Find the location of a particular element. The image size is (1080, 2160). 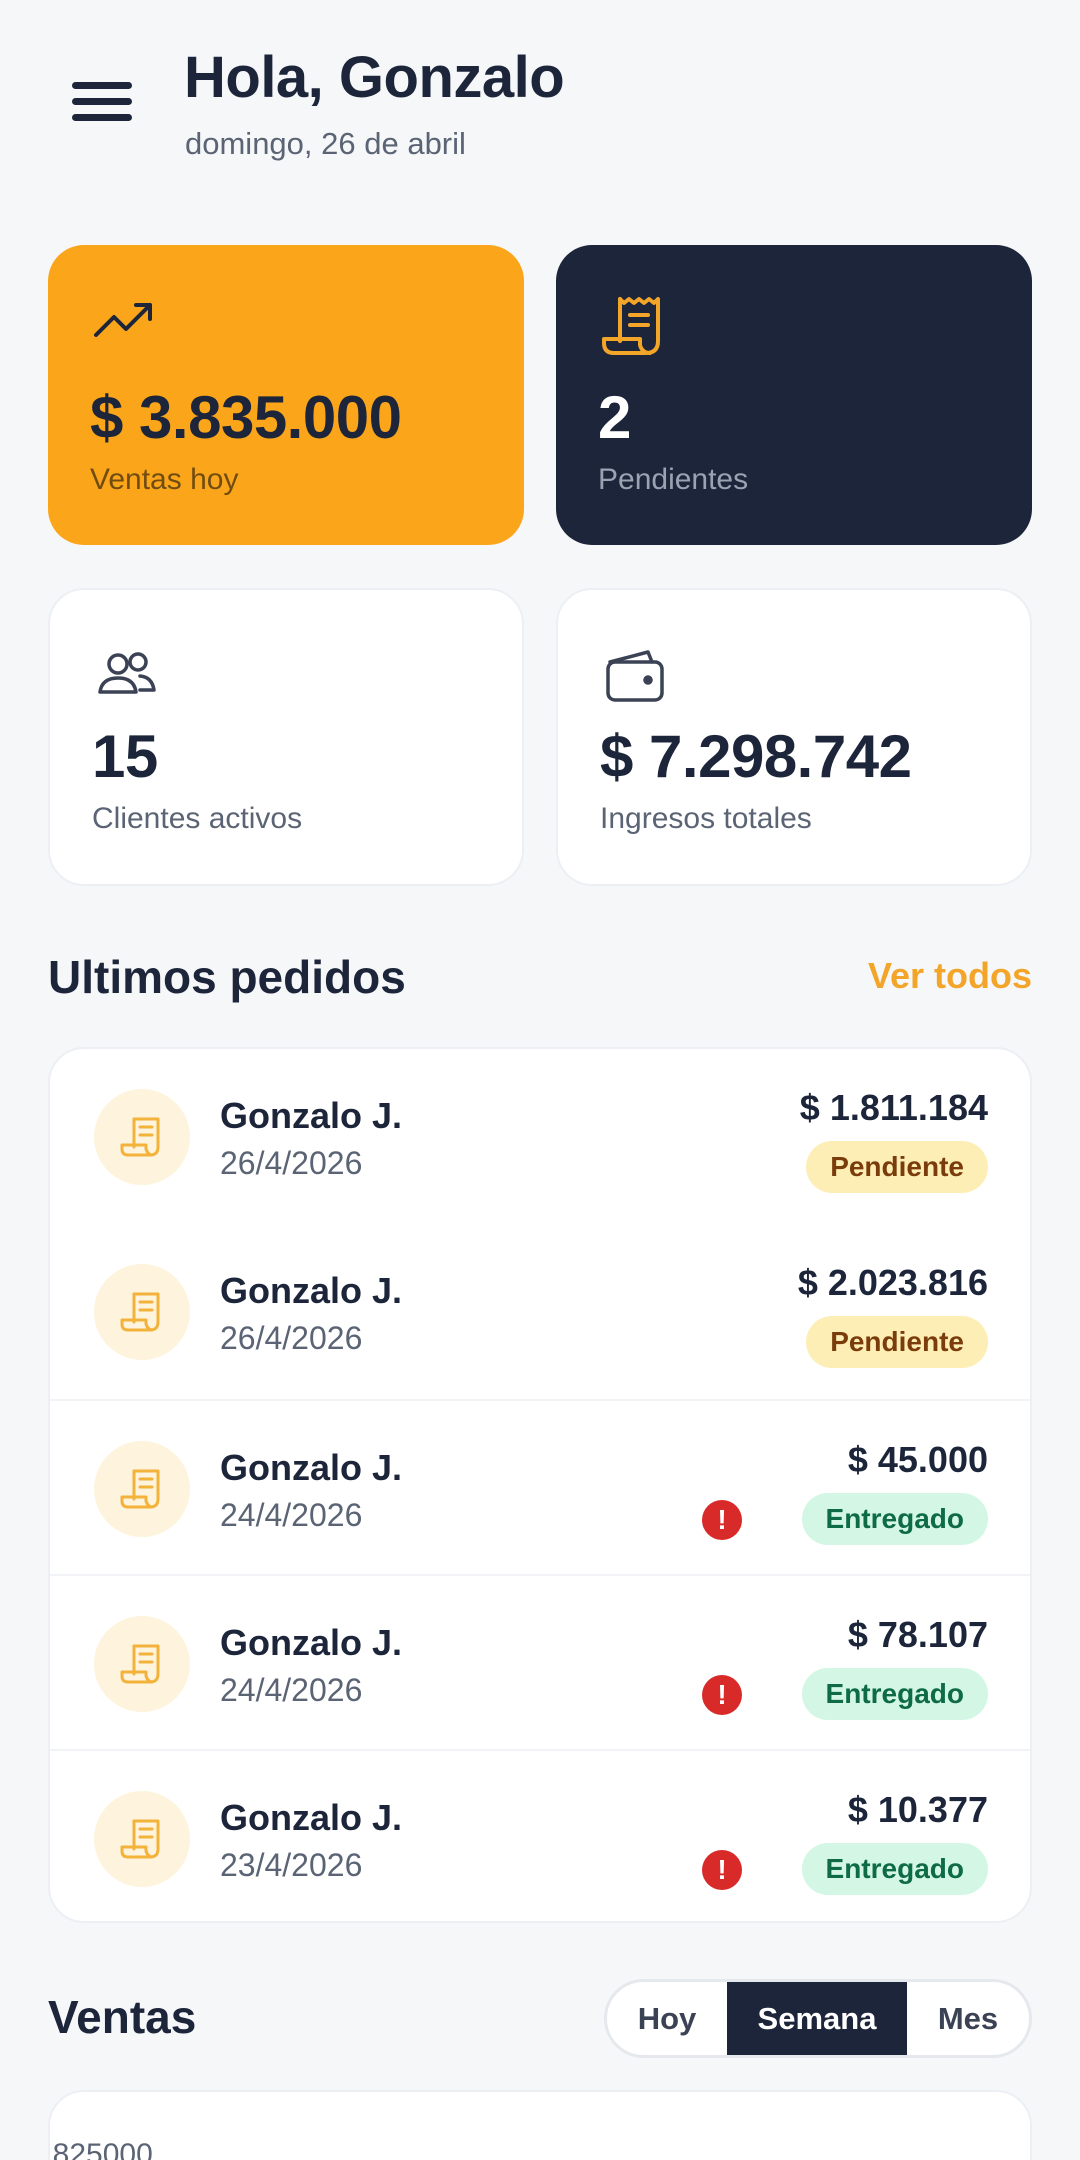

active-clients-card: 15 Clientes activos is located at coordinates (286, 737).